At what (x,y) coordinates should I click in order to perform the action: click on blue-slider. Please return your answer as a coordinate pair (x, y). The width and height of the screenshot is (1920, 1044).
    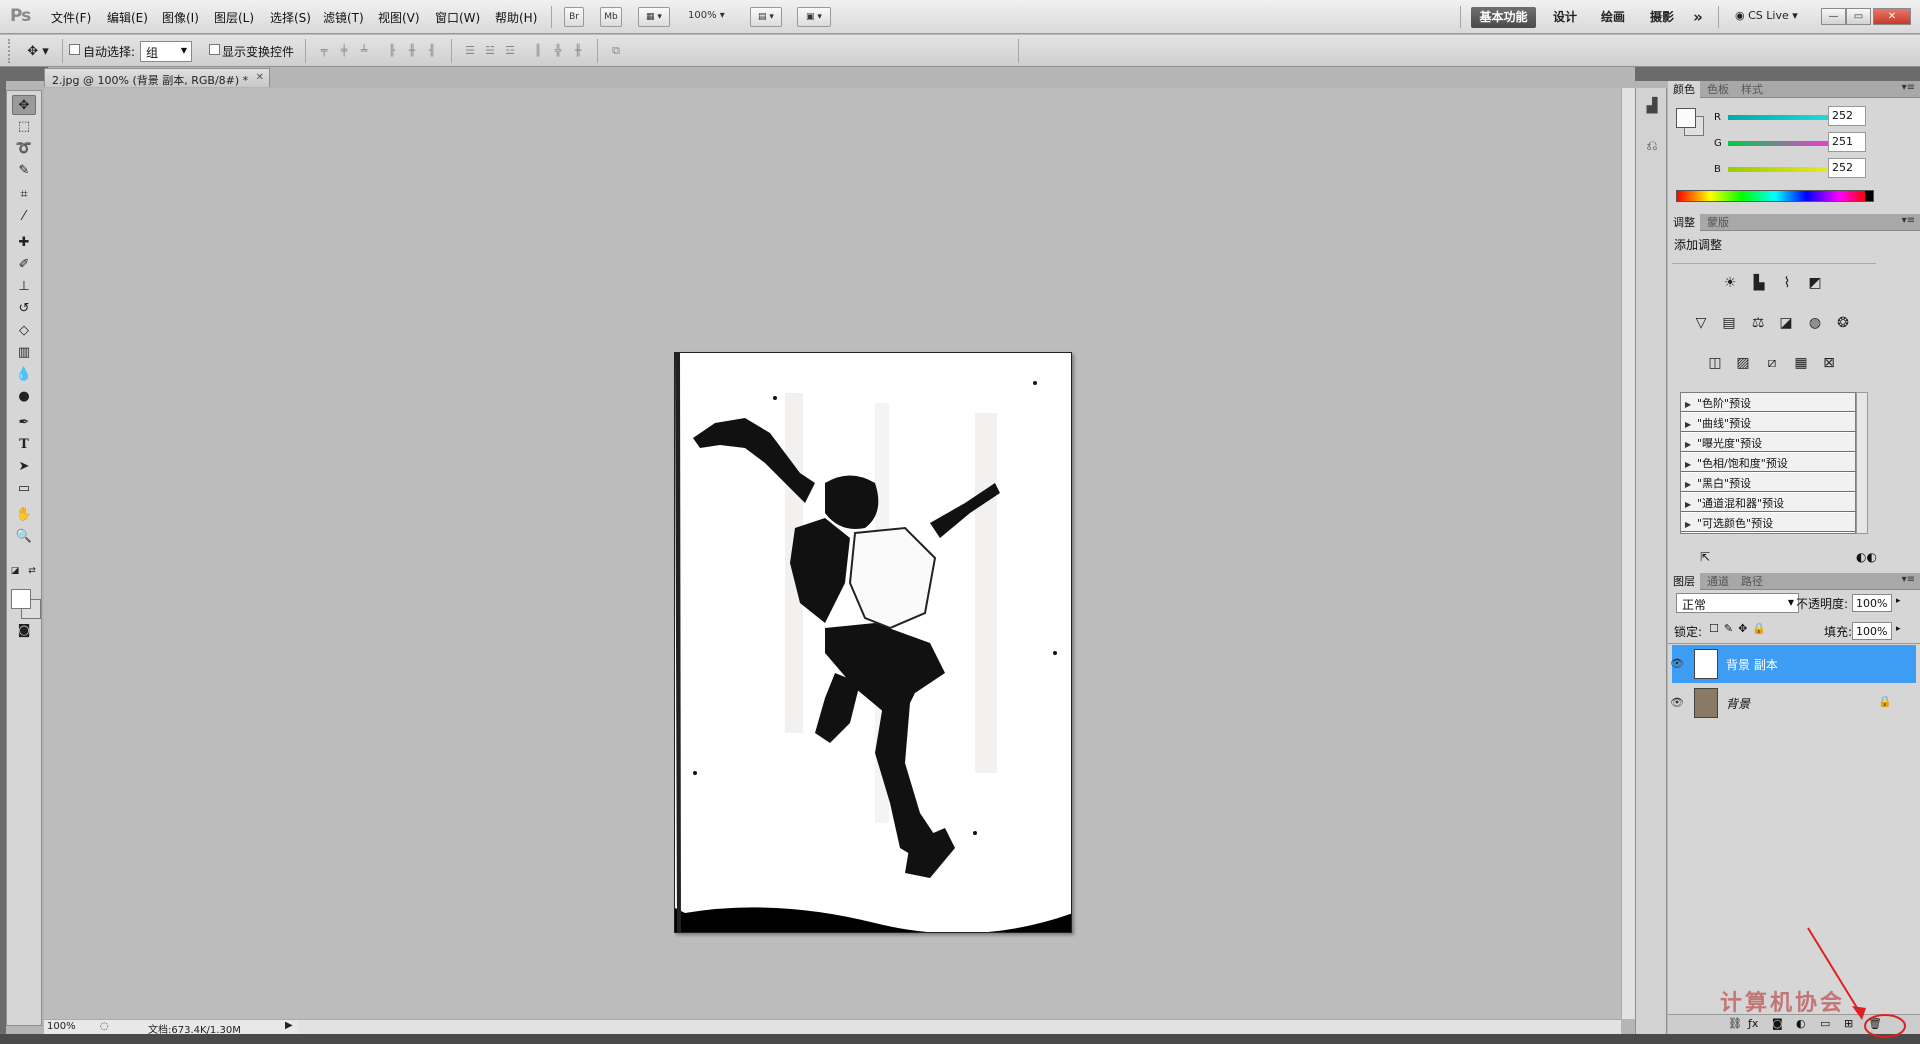
    Looking at the image, I should click on (1778, 169).